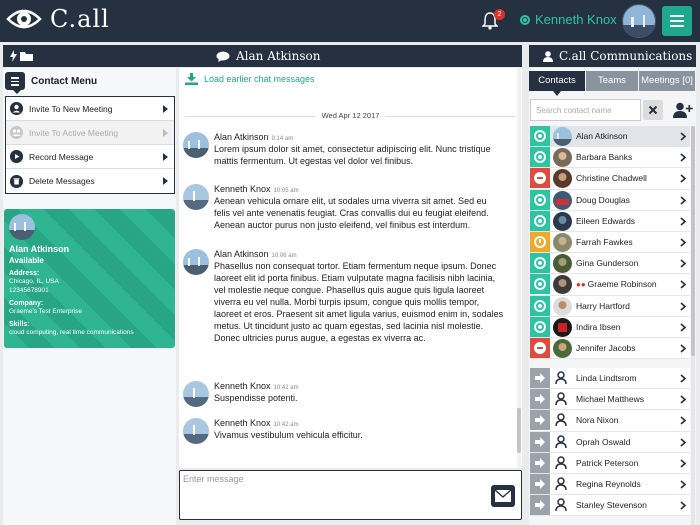 The image size is (700, 525). Describe the element at coordinates (22, 56) in the screenshot. I see `quick-actions-icon` at that location.